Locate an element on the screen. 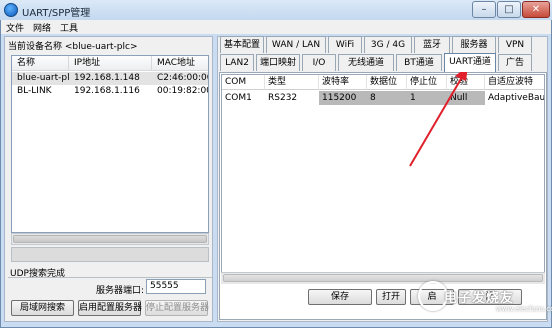 The height and width of the screenshot is (328, 552). start-config-server-button: 启用配置服务器 is located at coordinates (110, 308).